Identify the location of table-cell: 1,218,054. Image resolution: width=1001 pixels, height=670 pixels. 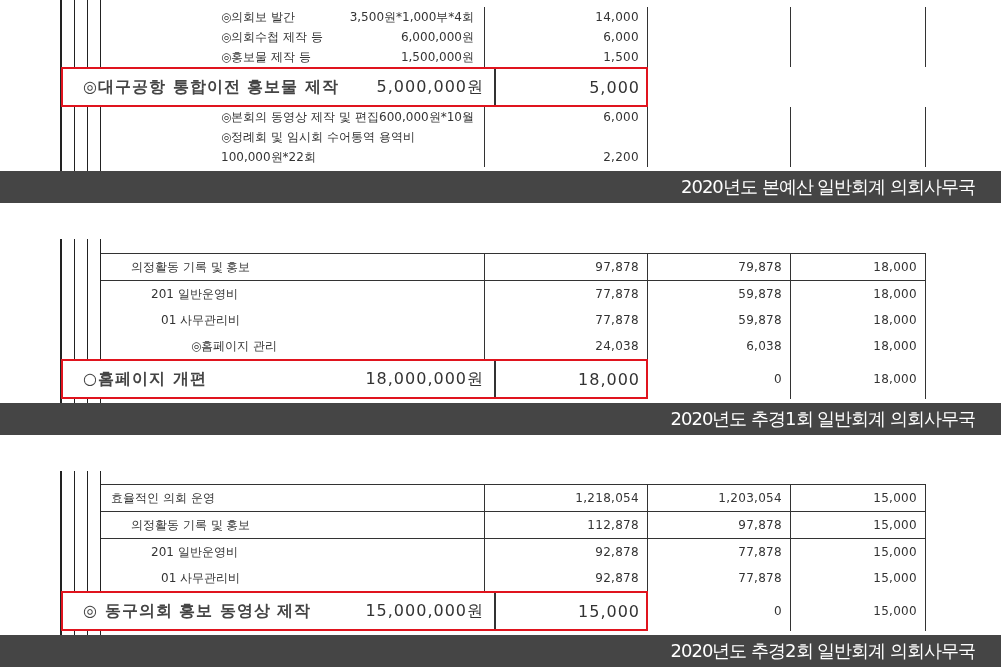
(566, 498).